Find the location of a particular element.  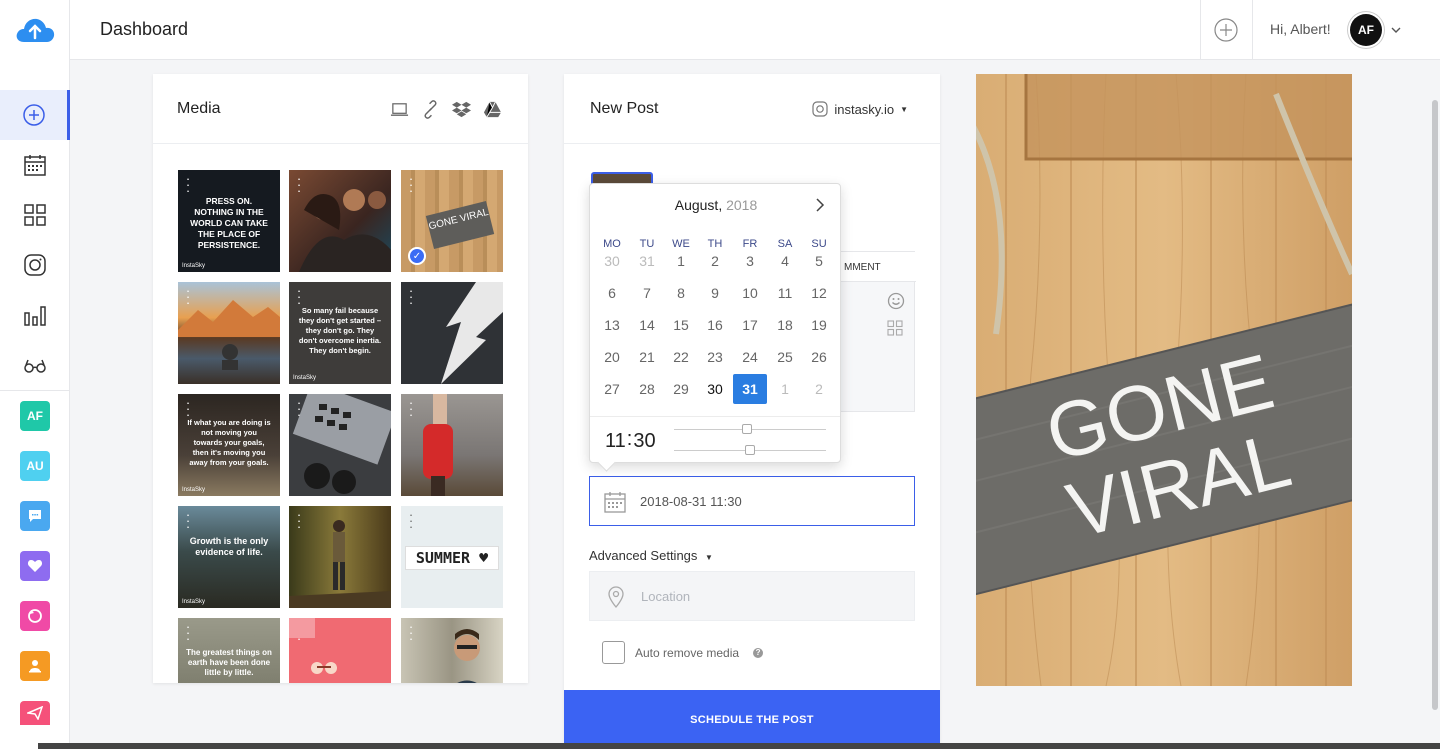

account-heart is located at coordinates (35, 566).